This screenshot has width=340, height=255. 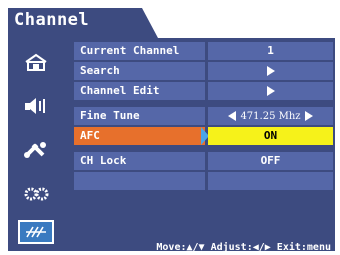 I want to click on menu-row-ch-lock: CH Lock OFF, so click(x=202, y=162).